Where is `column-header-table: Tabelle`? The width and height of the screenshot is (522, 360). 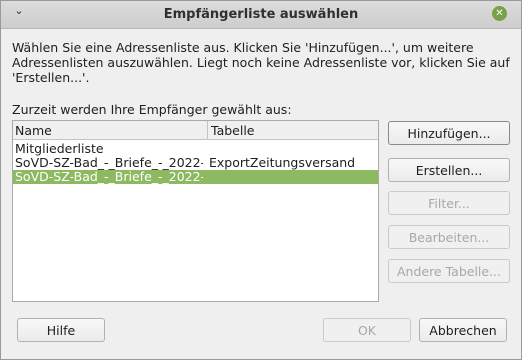
column-header-table: Tabelle is located at coordinates (233, 130).